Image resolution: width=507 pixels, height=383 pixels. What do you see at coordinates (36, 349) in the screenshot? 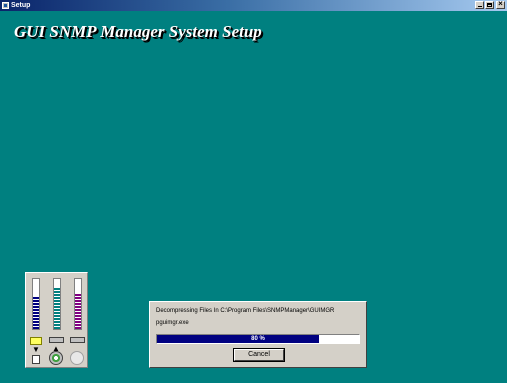
I see `arrow-icon: ▼` at bounding box center [36, 349].